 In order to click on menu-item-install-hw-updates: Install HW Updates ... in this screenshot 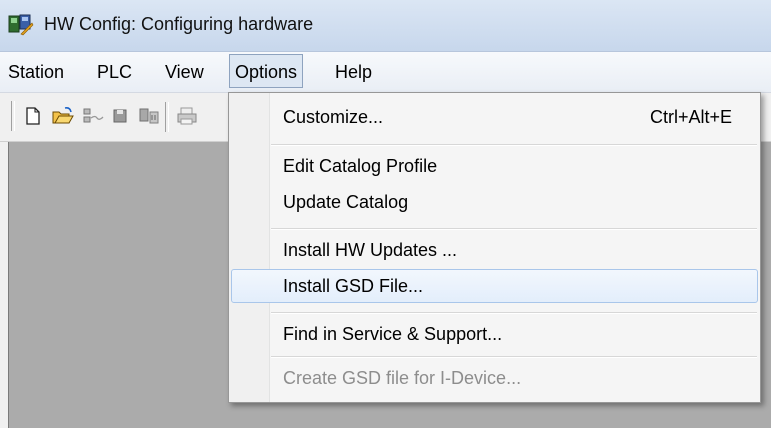, I will do `click(494, 250)`.